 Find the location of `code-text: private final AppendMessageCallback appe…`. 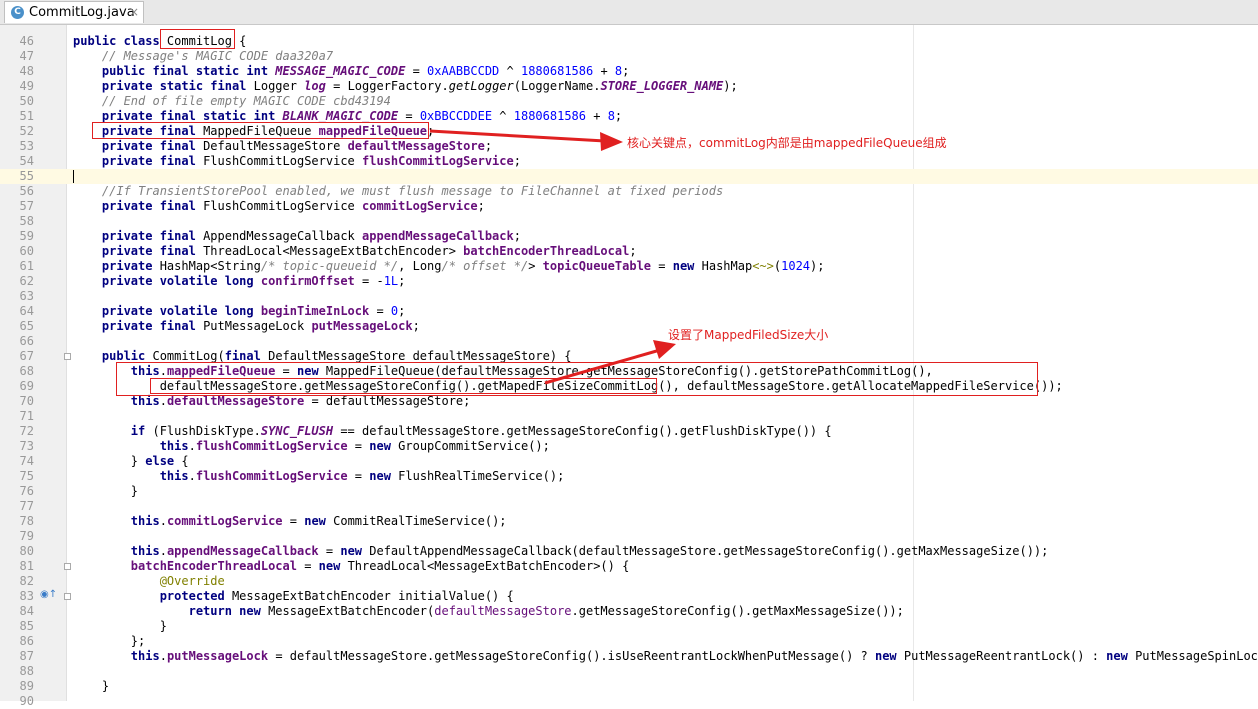

code-text: private final AppendMessageCallback appe… is located at coordinates (311, 236).